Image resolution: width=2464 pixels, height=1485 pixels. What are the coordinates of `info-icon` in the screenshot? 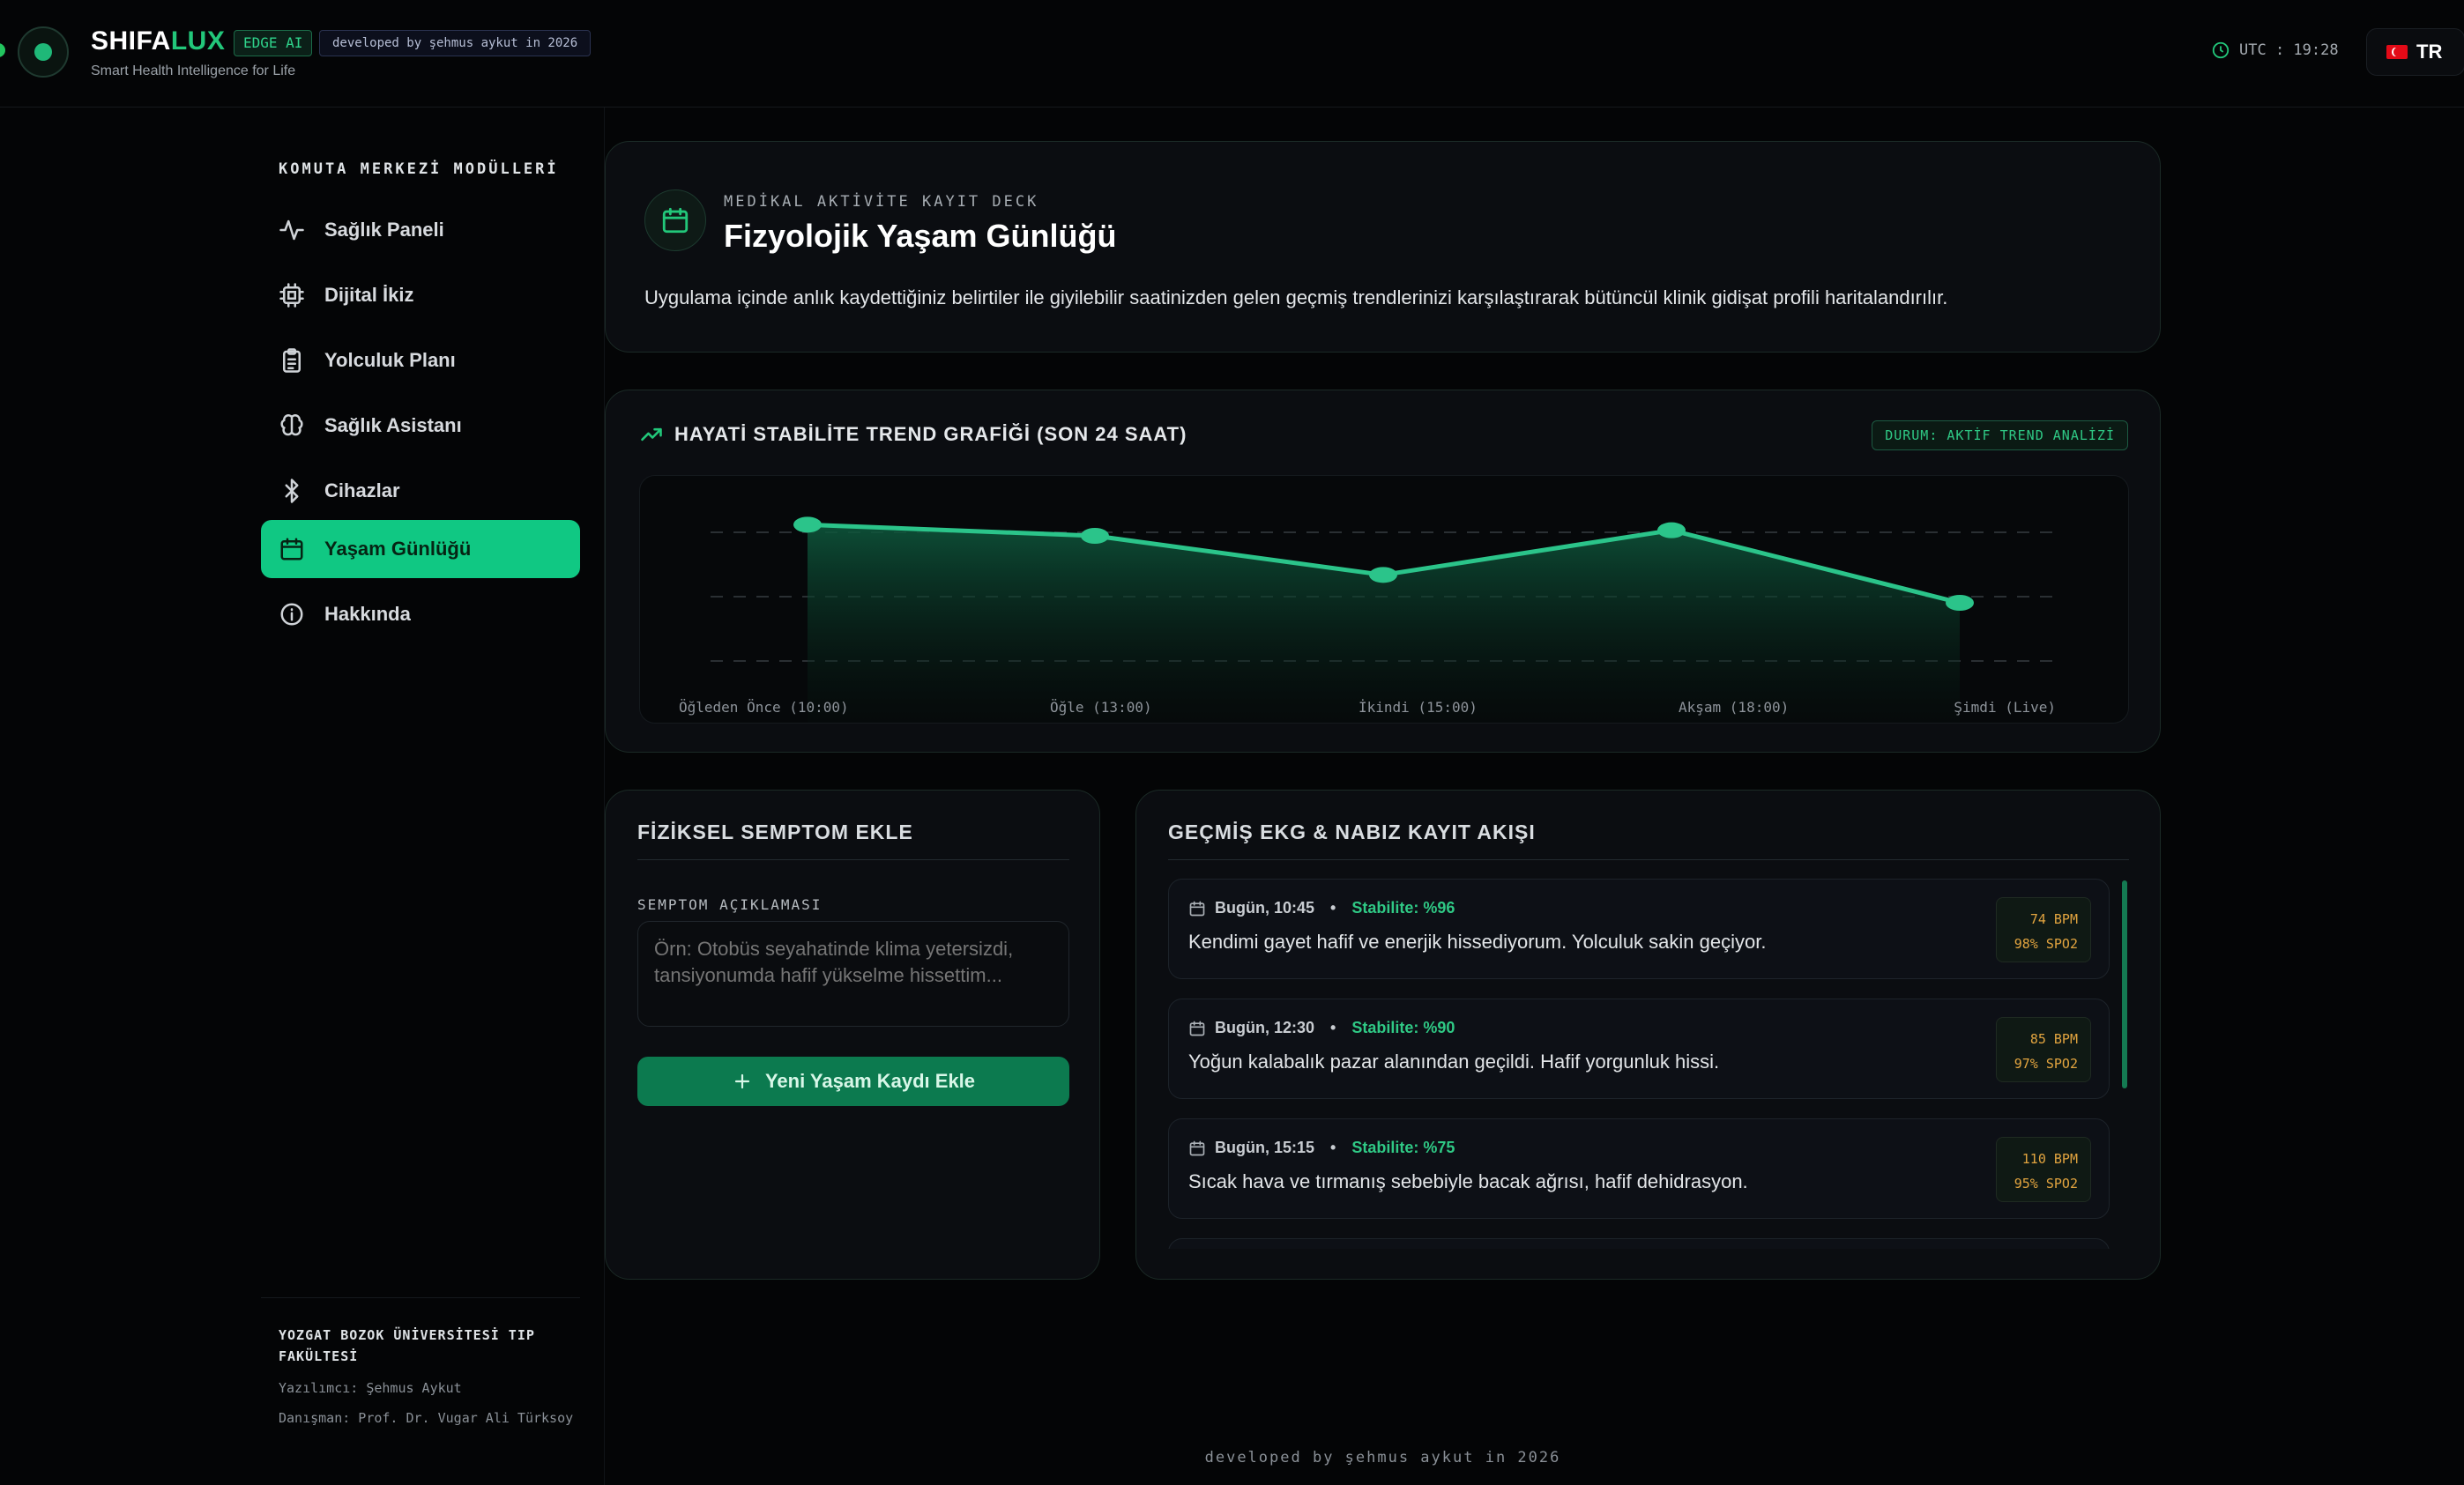 It's located at (291, 615).